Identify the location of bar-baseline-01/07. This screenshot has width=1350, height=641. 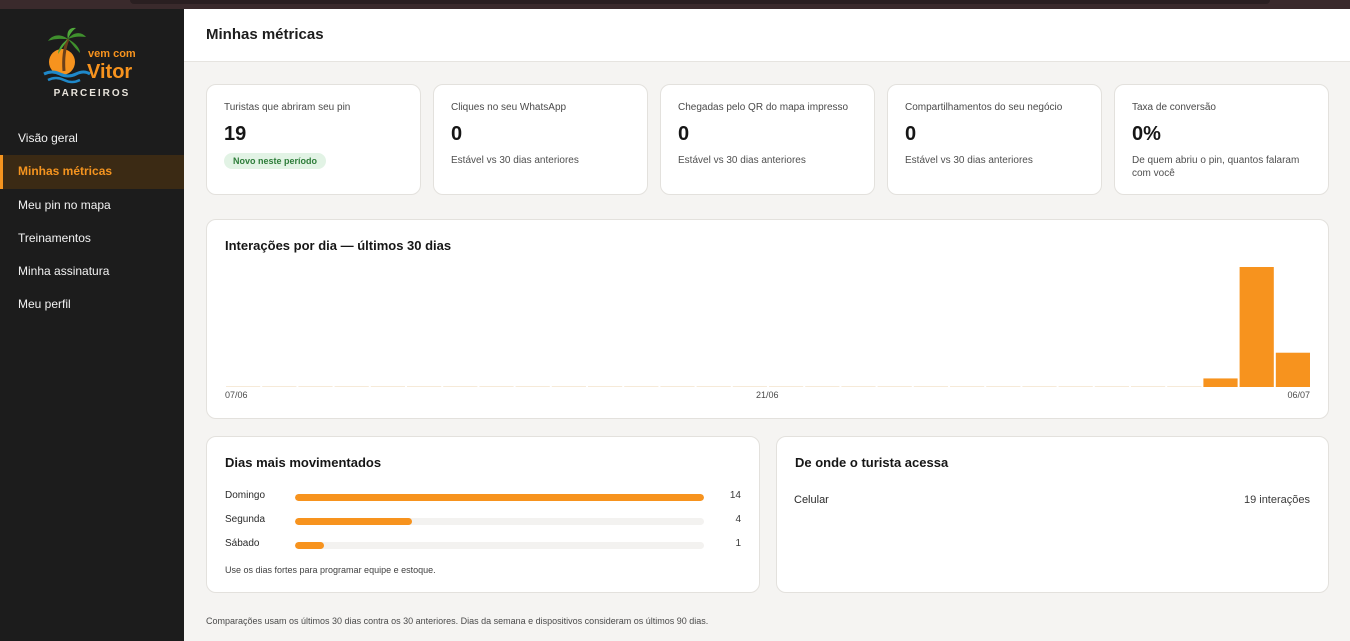
(1111, 386).